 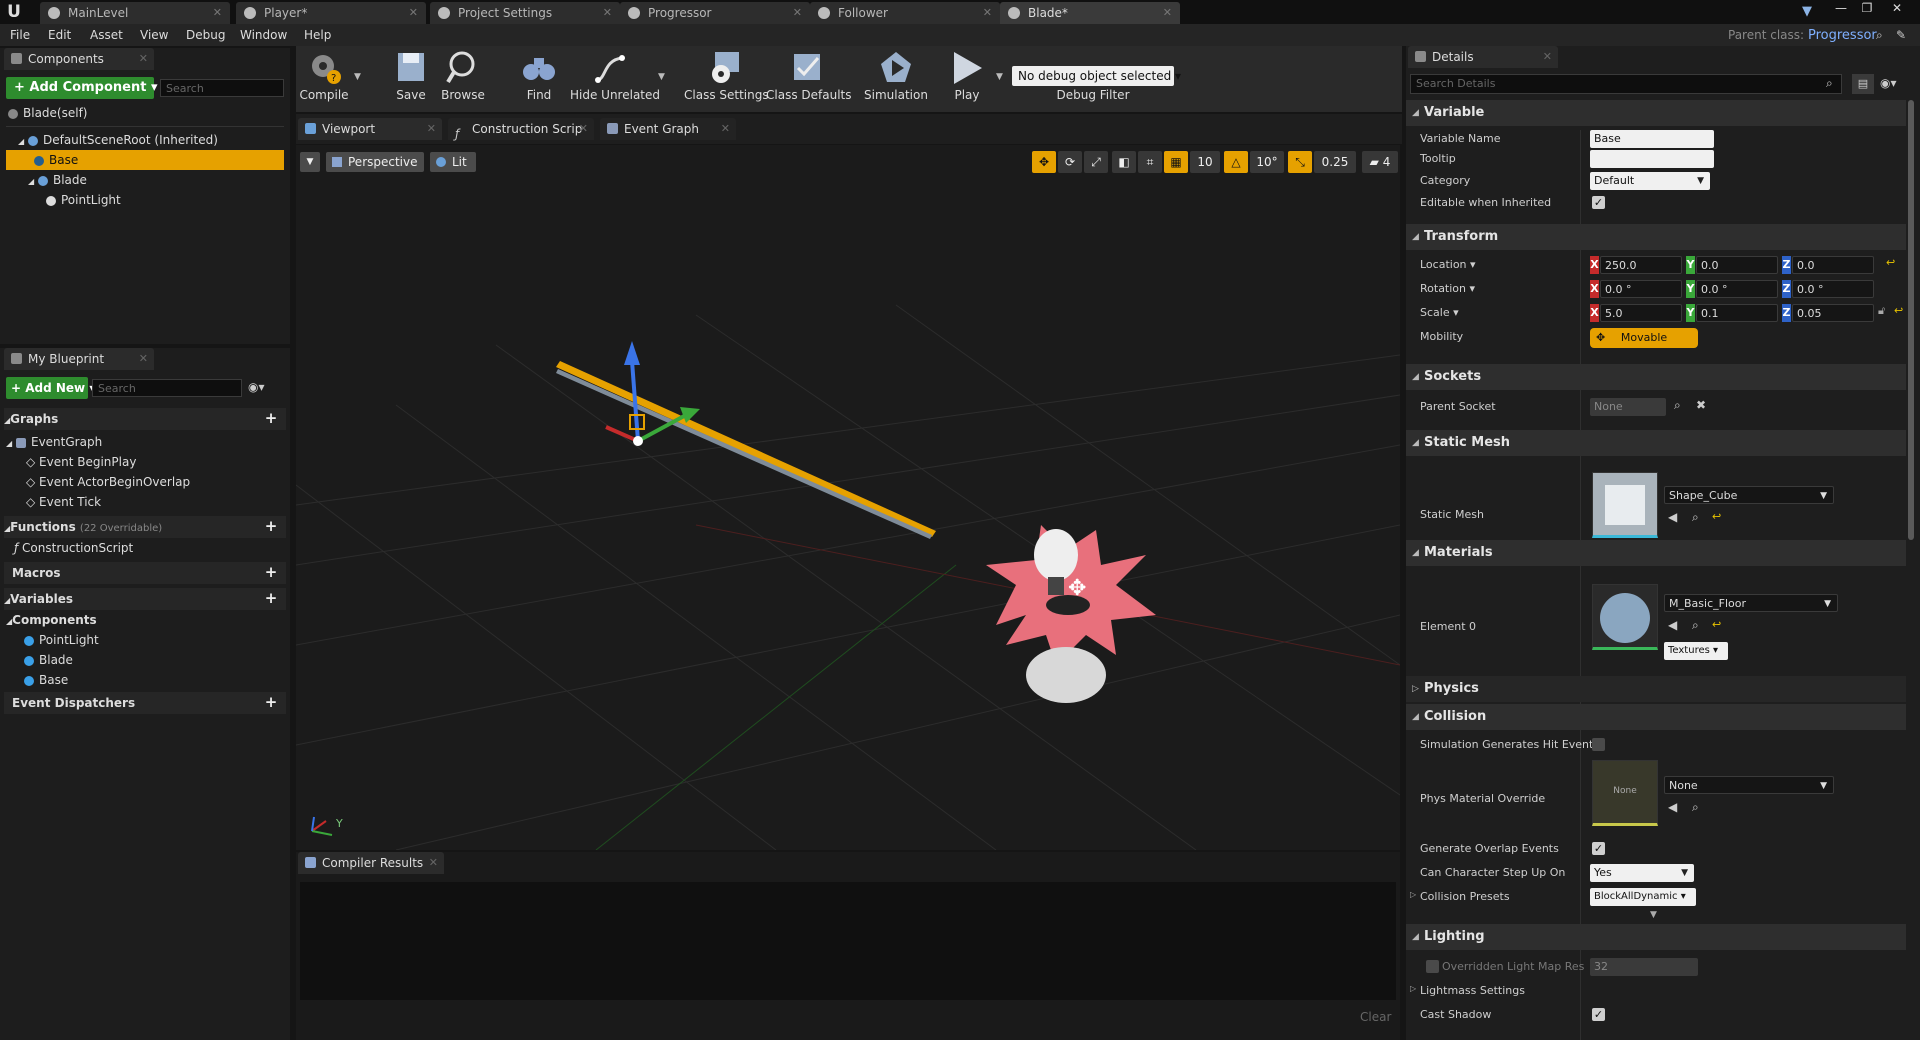 What do you see at coordinates (1628, 407) in the screenshot?
I see `parent-socket-input: None` at bounding box center [1628, 407].